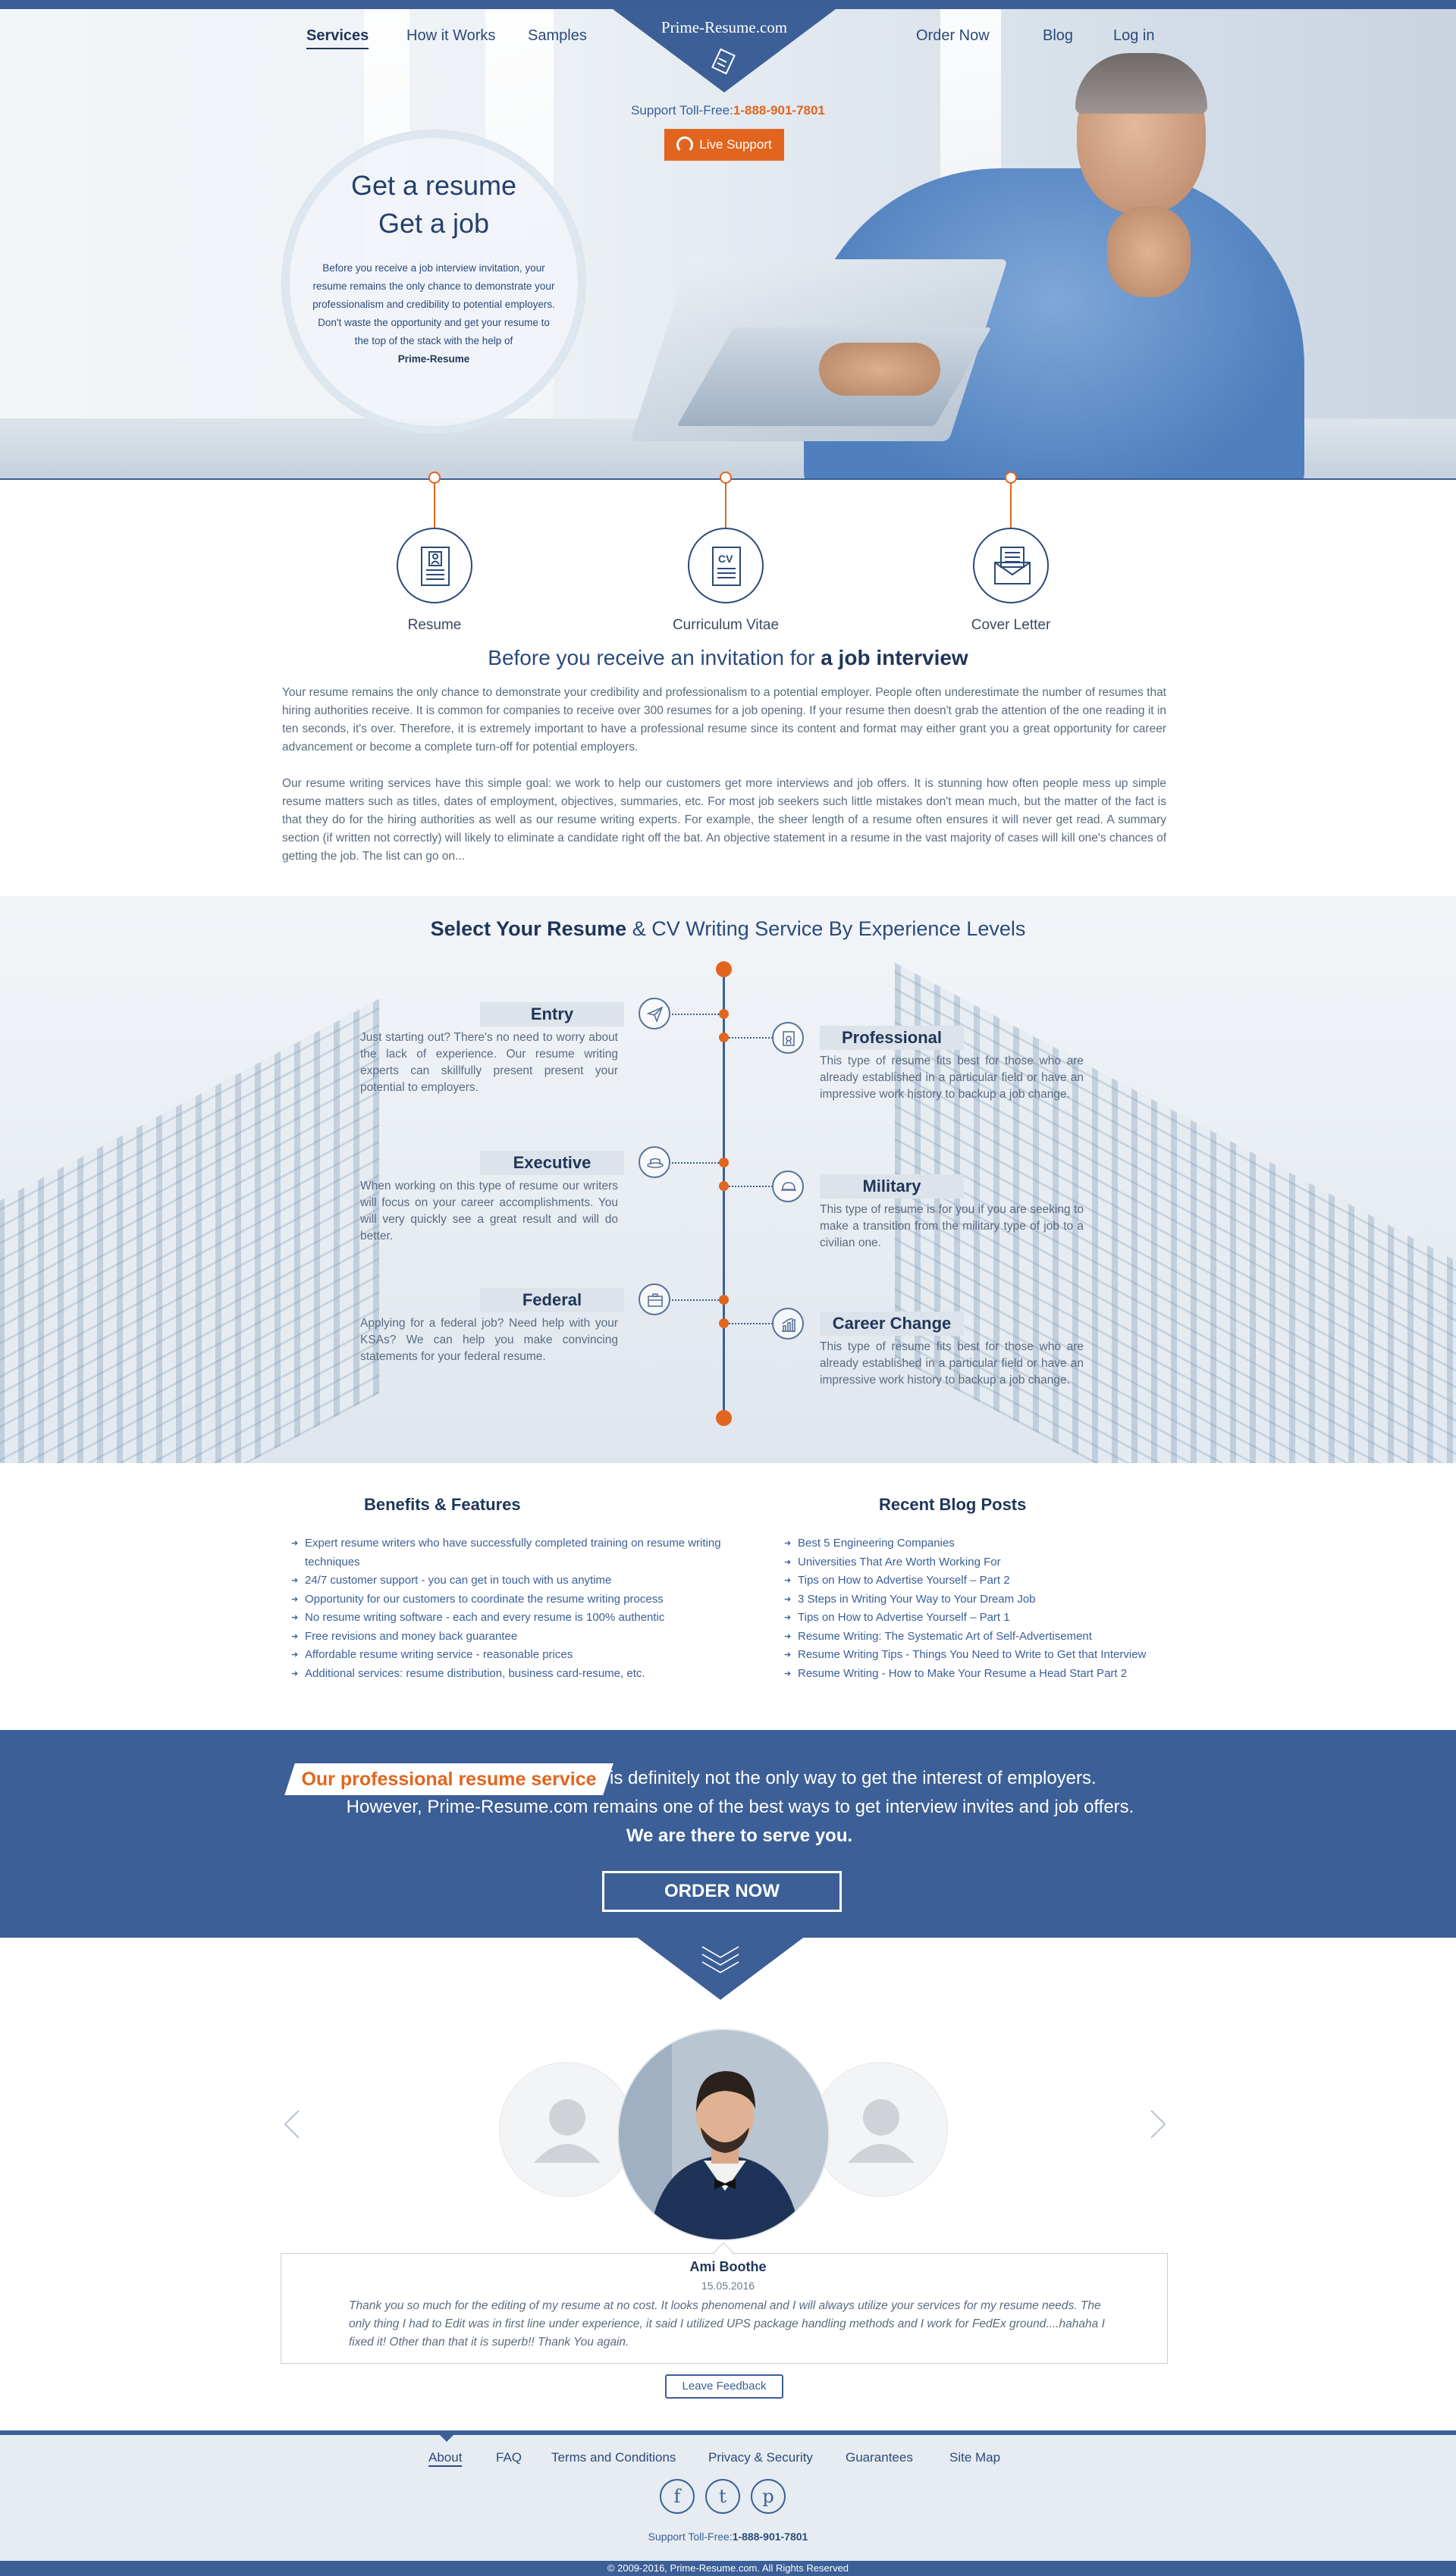 This screenshot has width=1456, height=2576. What do you see at coordinates (724, 27) in the screenshot?
I see `logo-text: Prime-Resume.com` at bounding box center [724, 27].